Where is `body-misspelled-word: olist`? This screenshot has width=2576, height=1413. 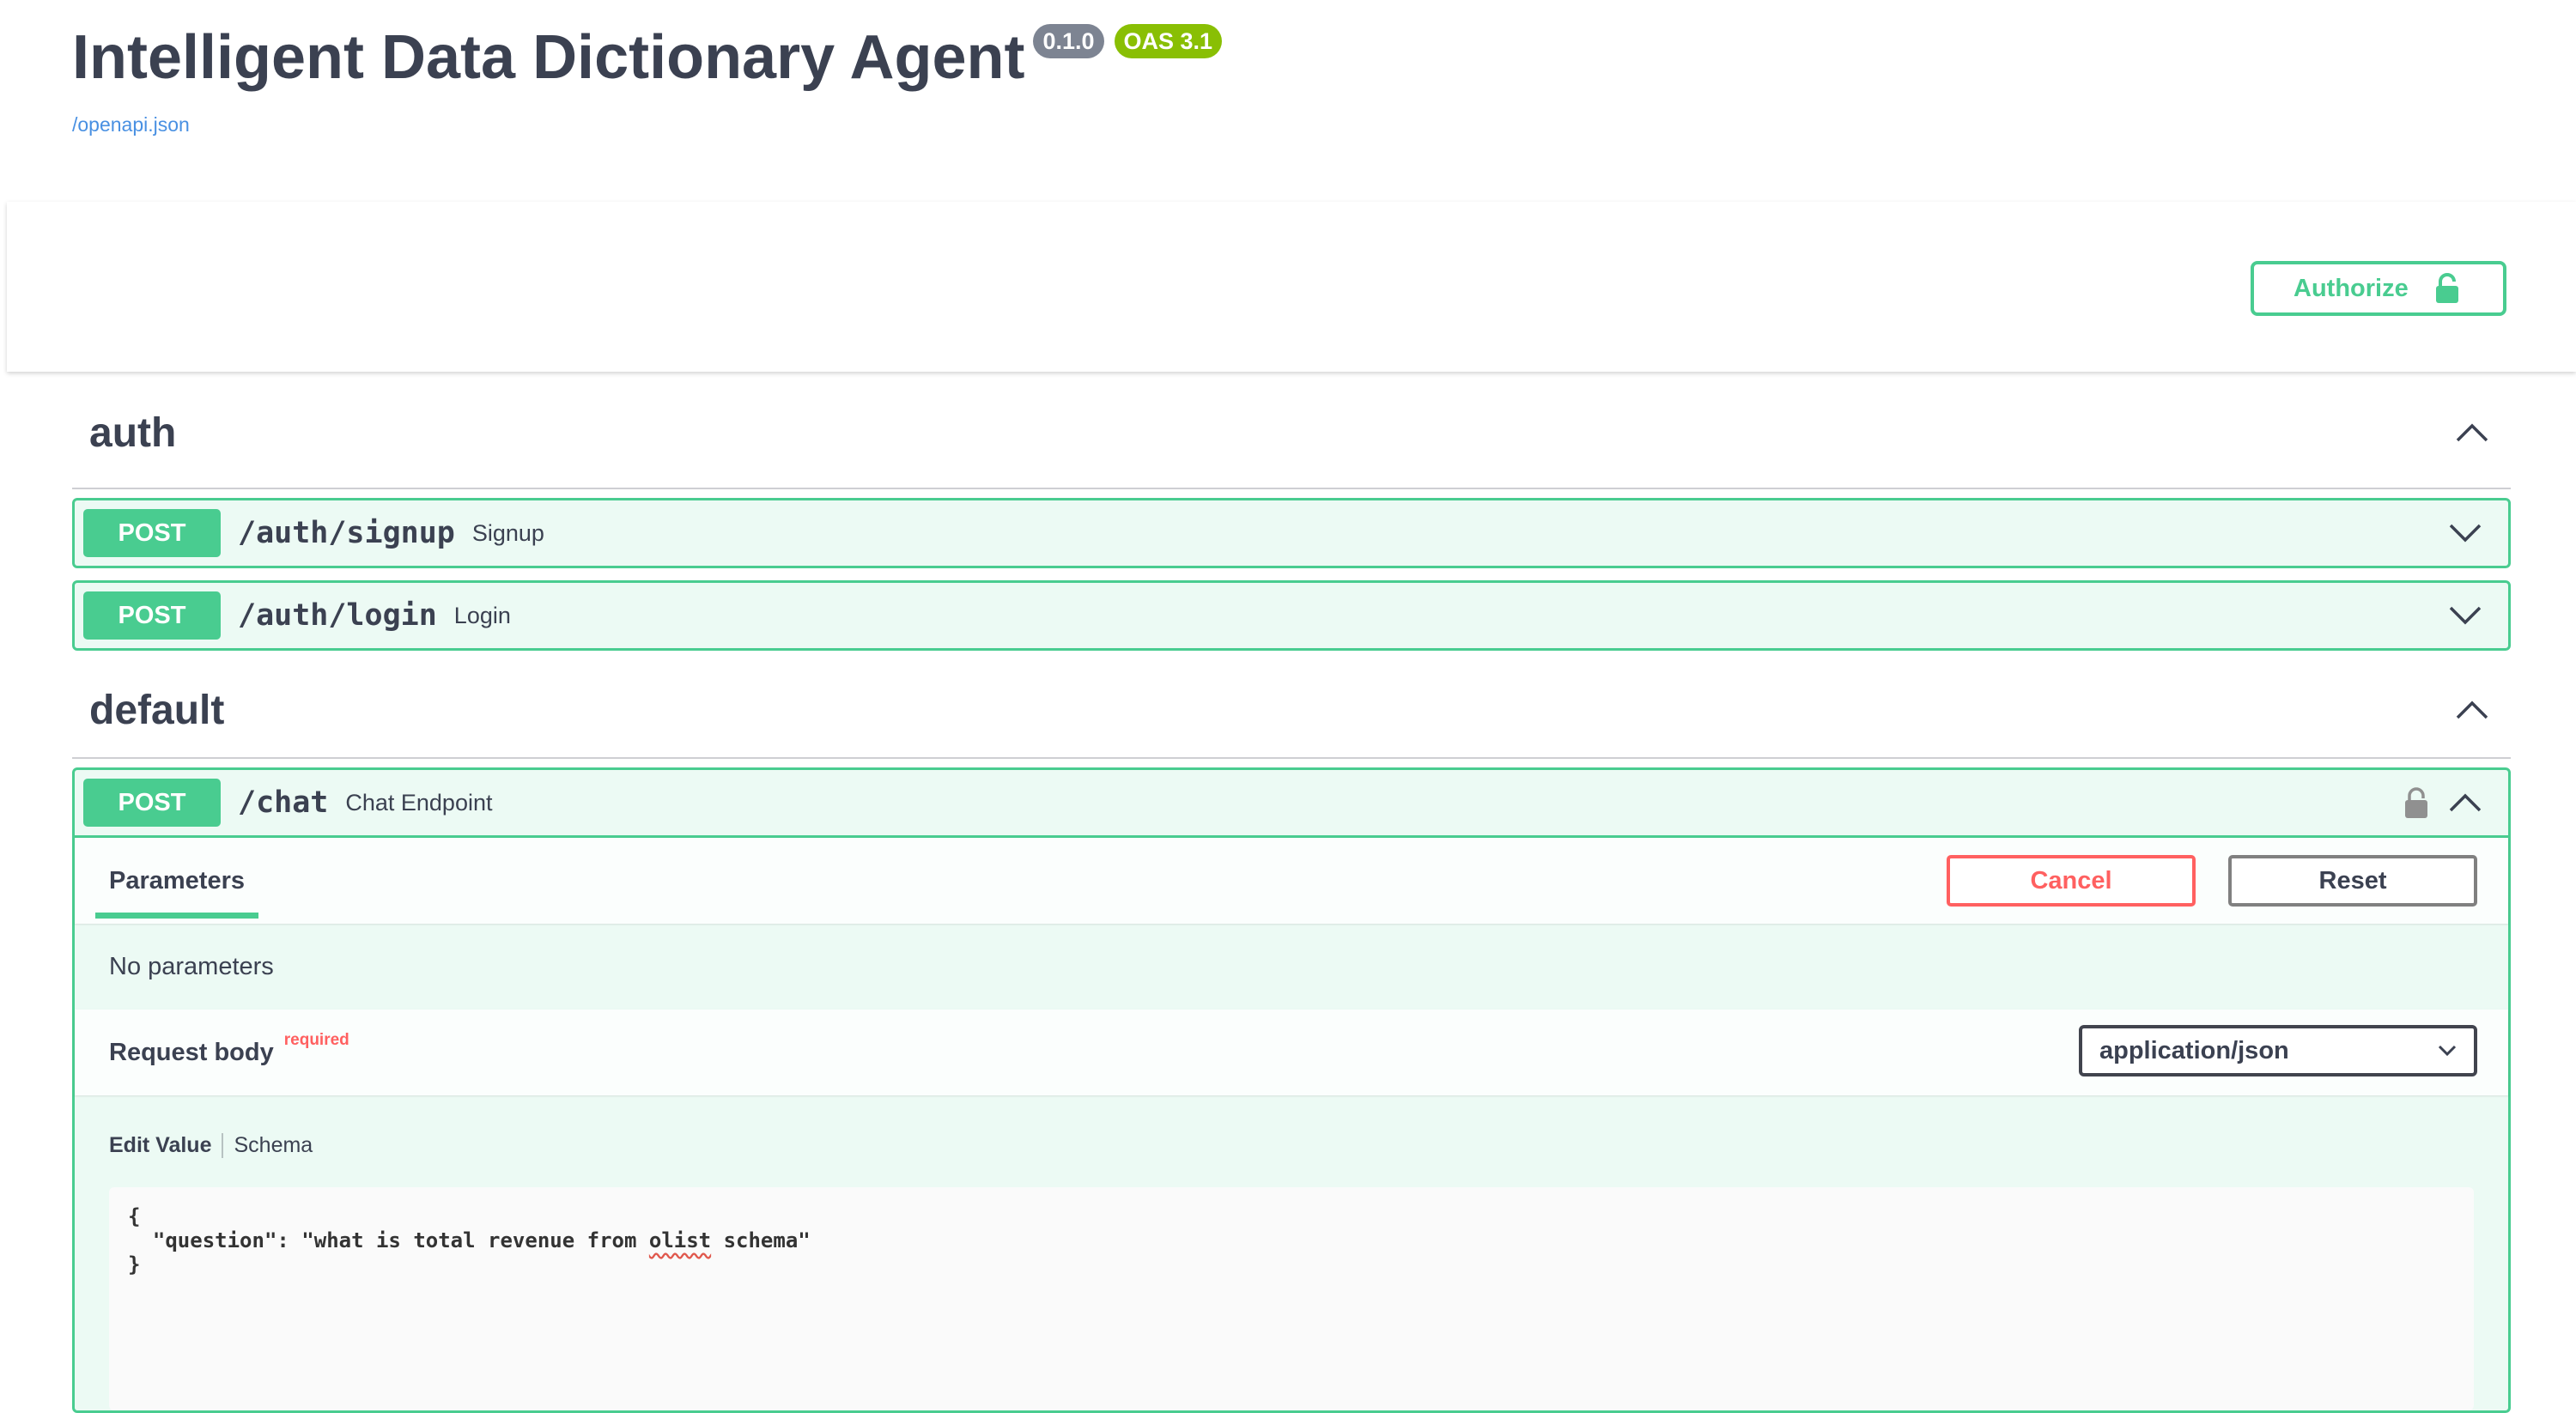
body-misspelled-word: olist is located at coordinates (680, 1240).